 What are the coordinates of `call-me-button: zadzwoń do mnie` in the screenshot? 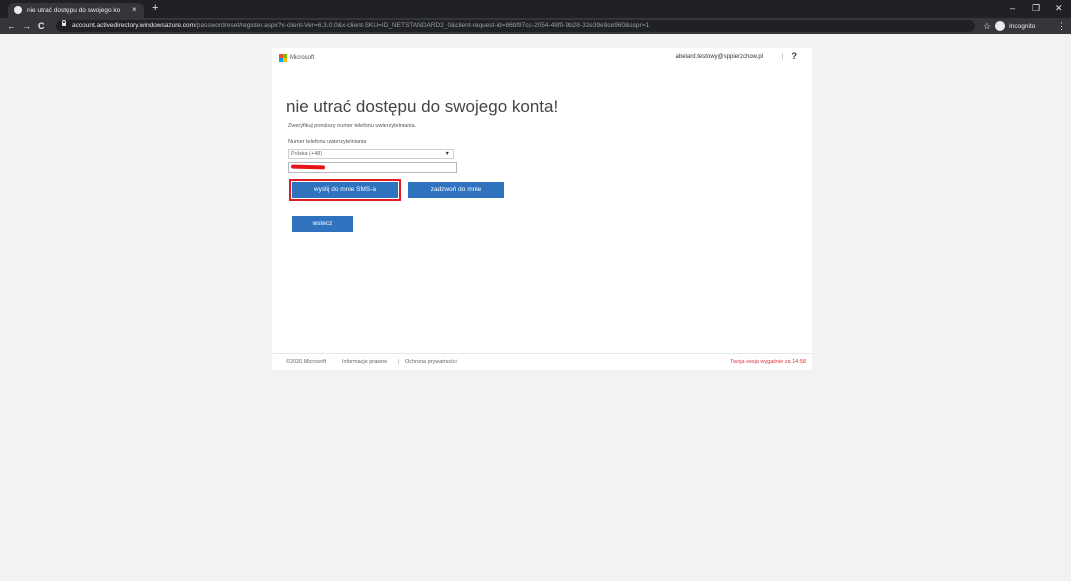 It's located at (456, 190).